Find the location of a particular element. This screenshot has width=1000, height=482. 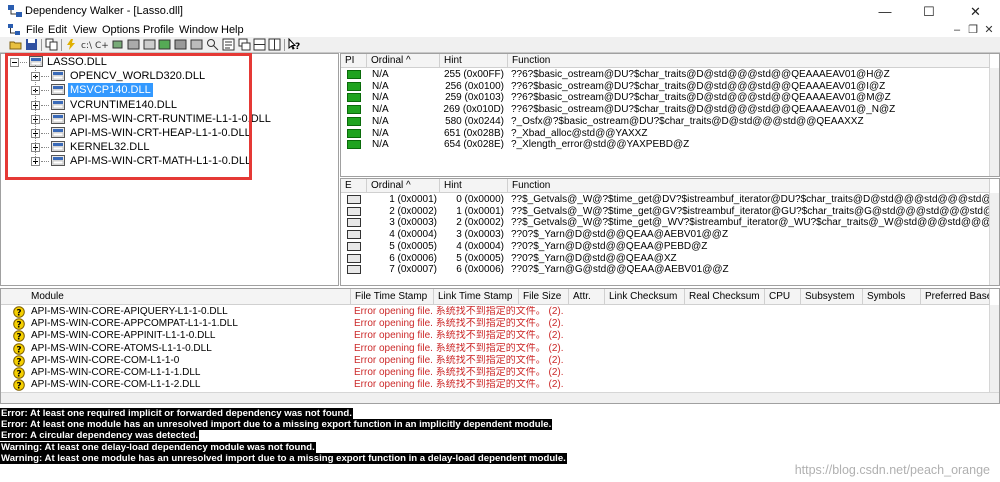

col-pi: PI is located at coordinates (354, 61).